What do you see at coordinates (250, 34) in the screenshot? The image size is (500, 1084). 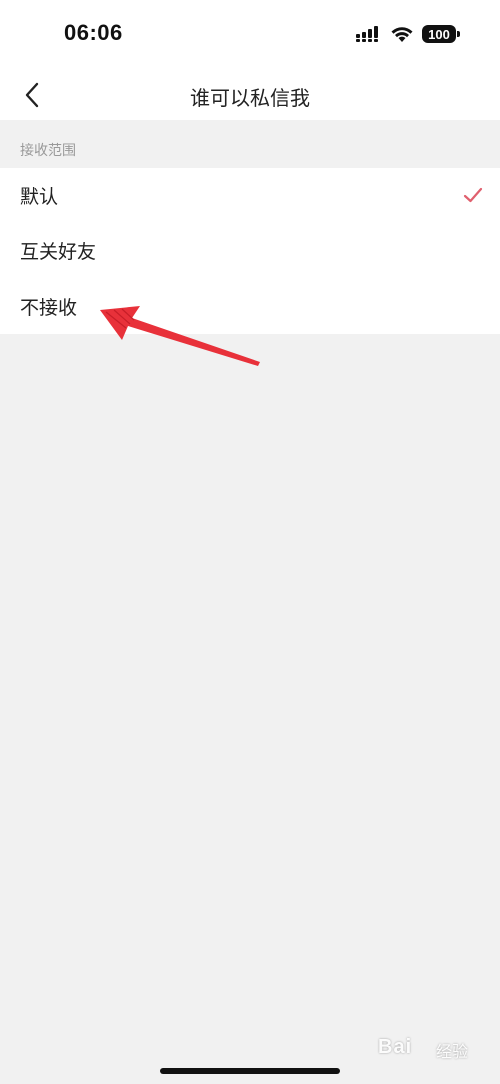 I see `status-bar: 06:06 100` at bounding box center [250, 34].